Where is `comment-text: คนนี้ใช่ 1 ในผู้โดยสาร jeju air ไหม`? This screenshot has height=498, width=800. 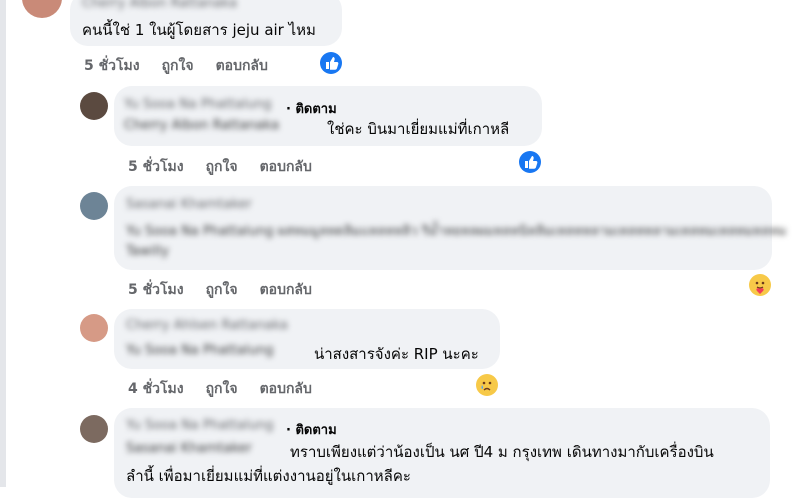
comment-text: คนนี้ใช่ 1 ในผู้โดยสาร jeju air ไหม is located at coordinates (199, 30).